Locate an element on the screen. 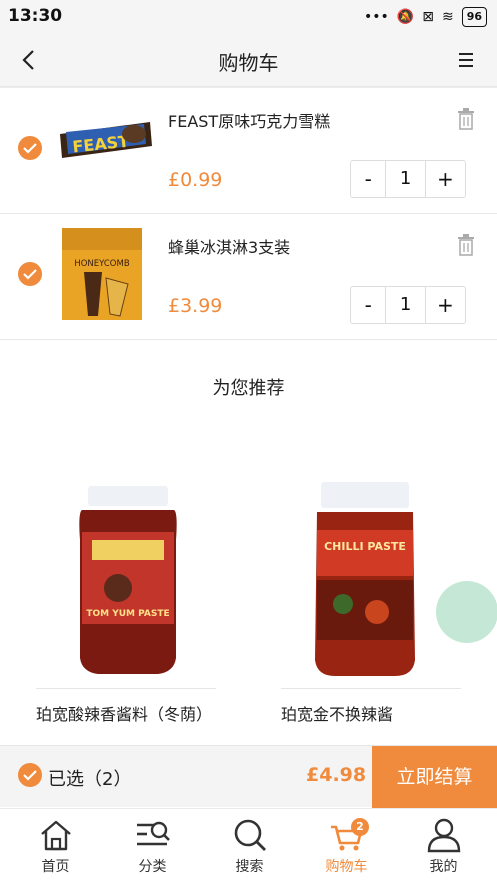 The image size is (497, 883). tab-profile: 我的 is located at coordinates (443, 846).